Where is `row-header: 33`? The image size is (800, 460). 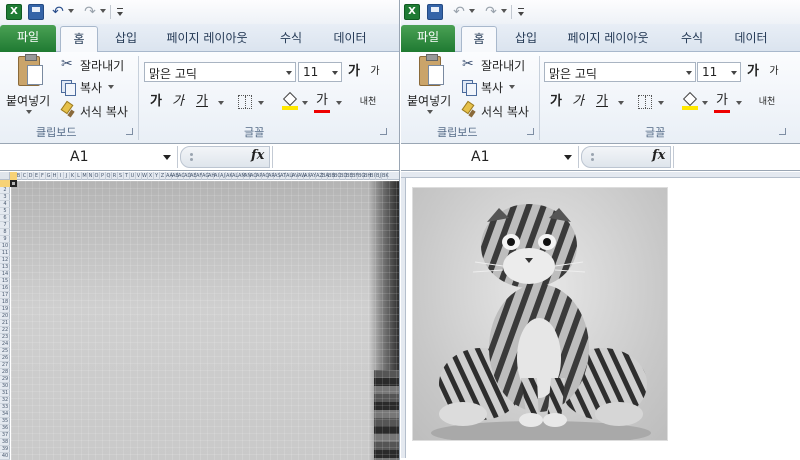 row-header: 33 is located at coordinates (5, 407).